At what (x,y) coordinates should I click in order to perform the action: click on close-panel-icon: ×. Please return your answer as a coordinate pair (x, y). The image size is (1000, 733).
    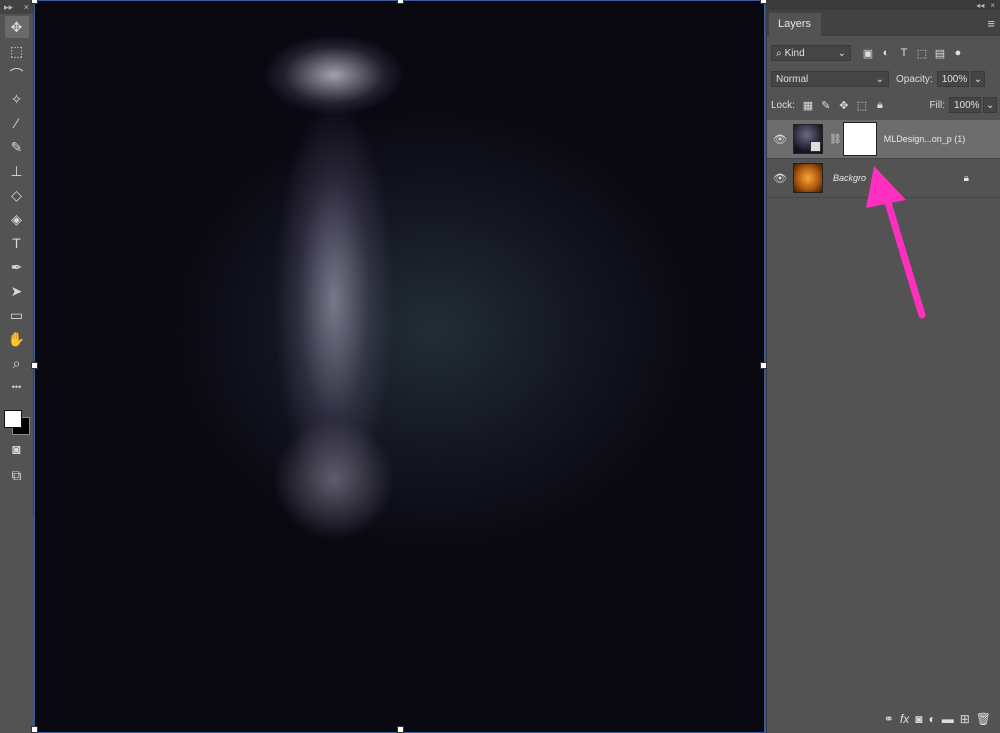
    Looking at the image, I should click on (992, 5).